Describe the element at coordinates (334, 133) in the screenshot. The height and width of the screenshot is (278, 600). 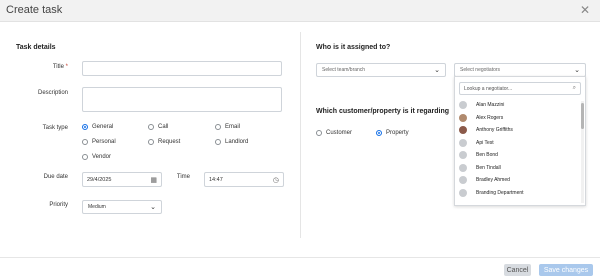
I see `regarding-customer: Customer` at that location.